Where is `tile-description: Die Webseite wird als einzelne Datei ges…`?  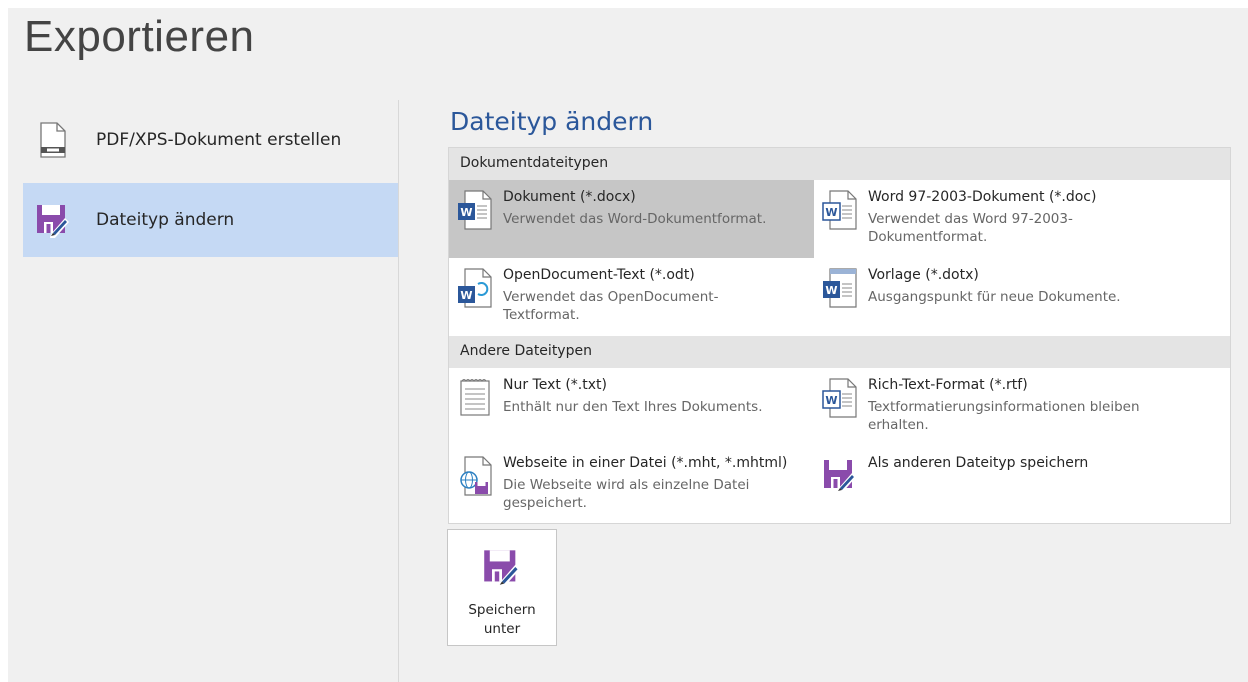
tile-description: Die Webseite wird als einzelne Datei ges… is located at coordinates (626, 494).